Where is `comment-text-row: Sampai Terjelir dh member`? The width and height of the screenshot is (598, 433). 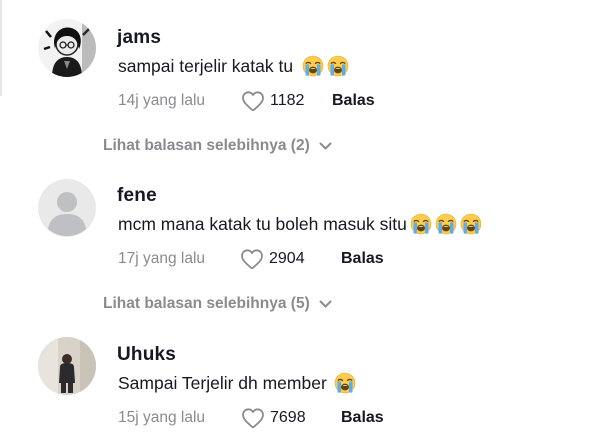 comment-text-row: Sampai Terjelir dh member is located at coordinates (237, 383).